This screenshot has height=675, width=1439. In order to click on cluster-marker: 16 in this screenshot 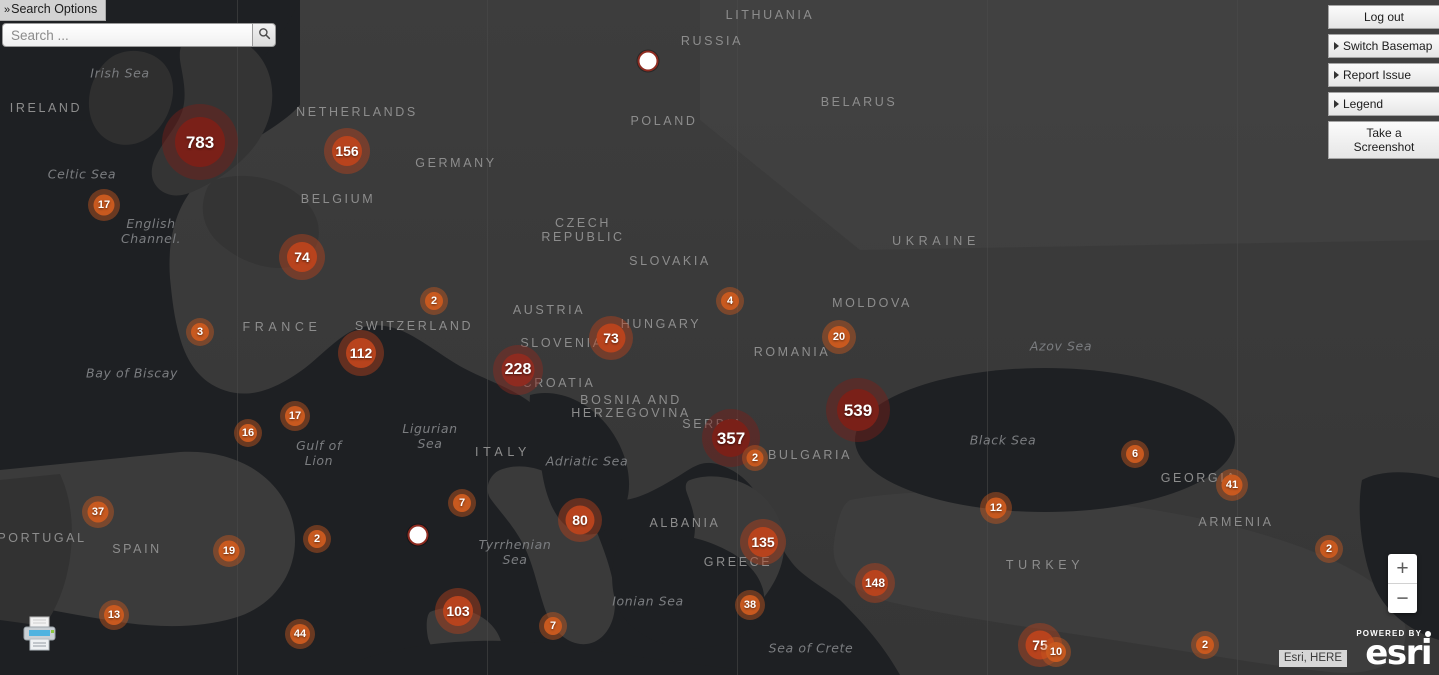, I will do `click(248, 433)`.